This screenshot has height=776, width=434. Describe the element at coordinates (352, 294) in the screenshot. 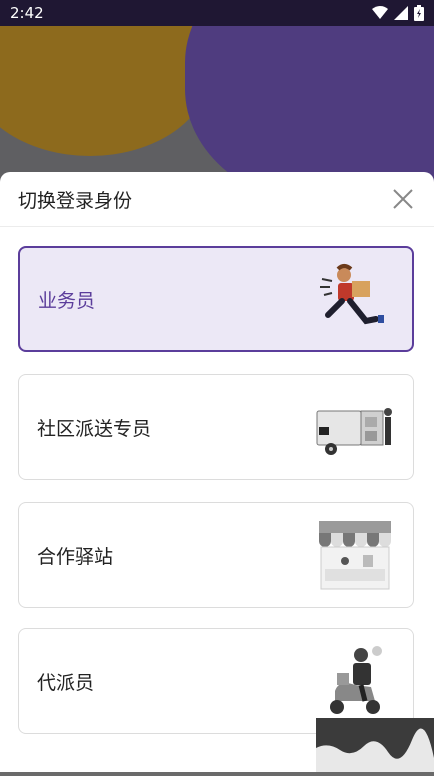

I see `running-courier-icon` at that location.